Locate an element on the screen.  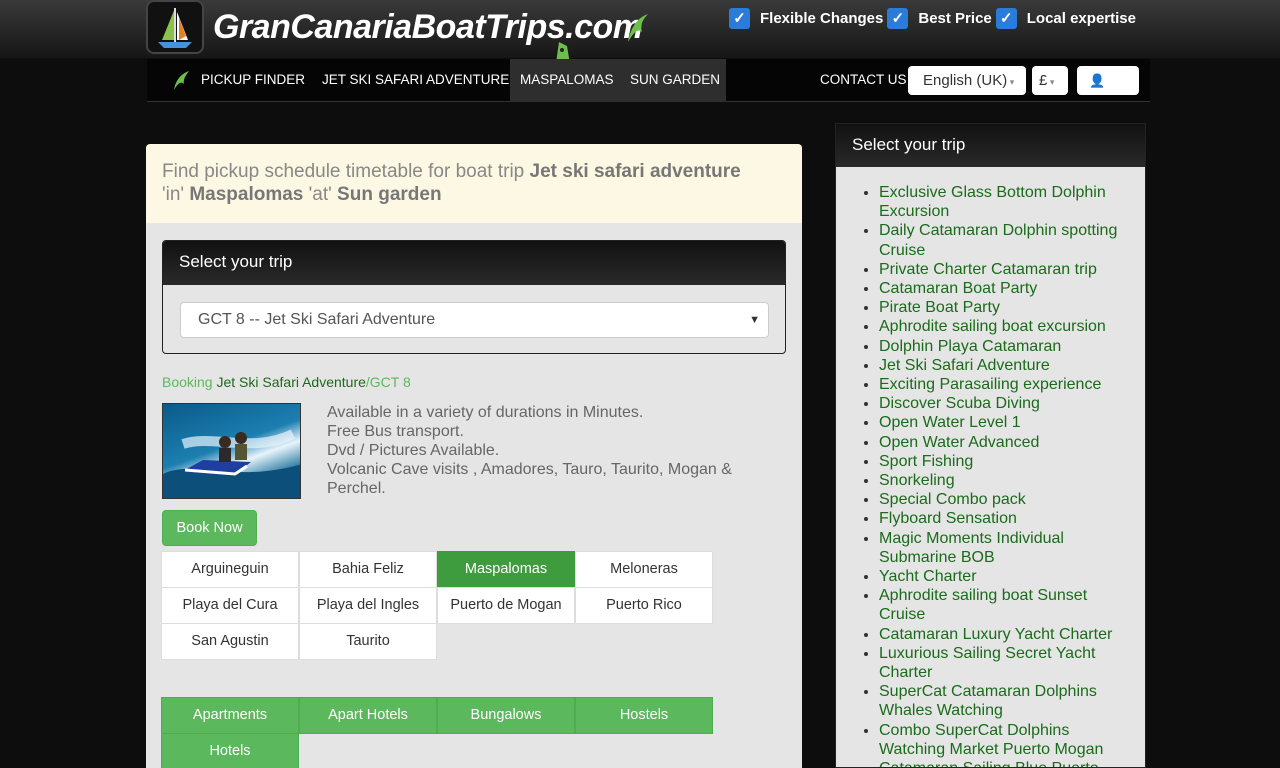
sidebar-trip-item: Daily Catamaran Dolphin spotting Cruise is located at coordinates (1008, 240).